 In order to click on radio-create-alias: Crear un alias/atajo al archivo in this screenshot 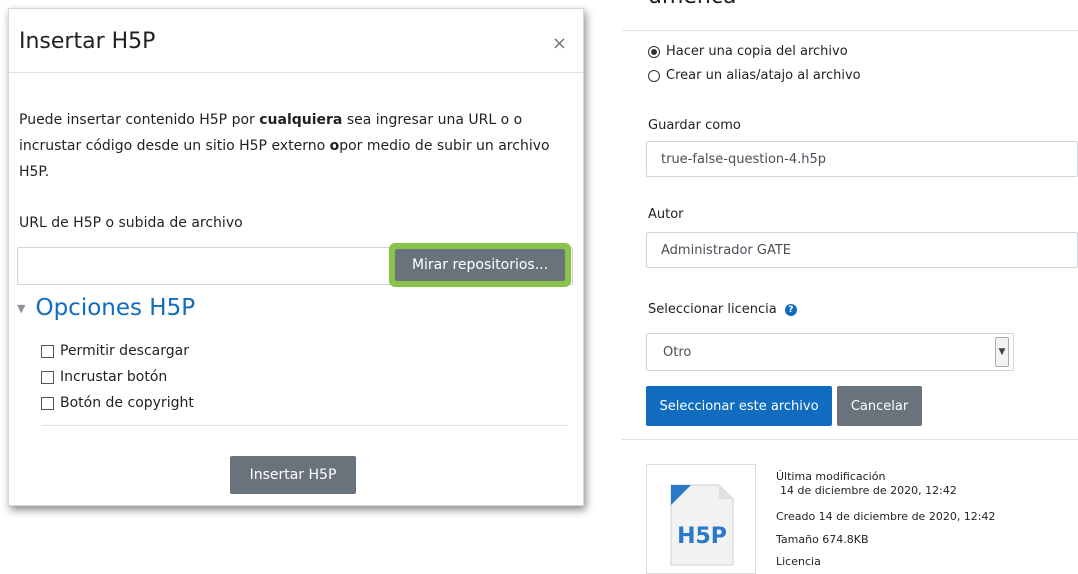, I will do `click(754, 75)`.